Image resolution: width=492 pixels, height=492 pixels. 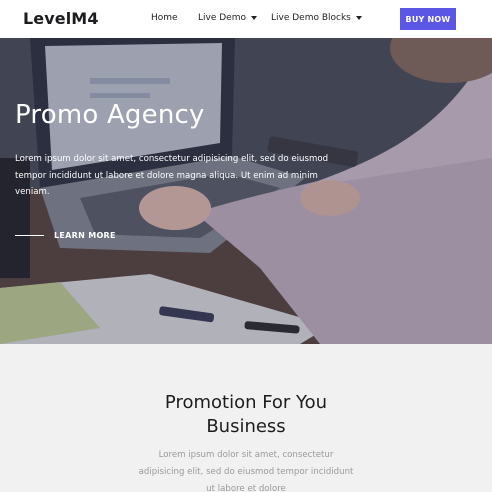 What do you see at coordinates (110, 115) in the screenshot?
I see `hero-title: Promo Agency` at bounding box center [110, 115].